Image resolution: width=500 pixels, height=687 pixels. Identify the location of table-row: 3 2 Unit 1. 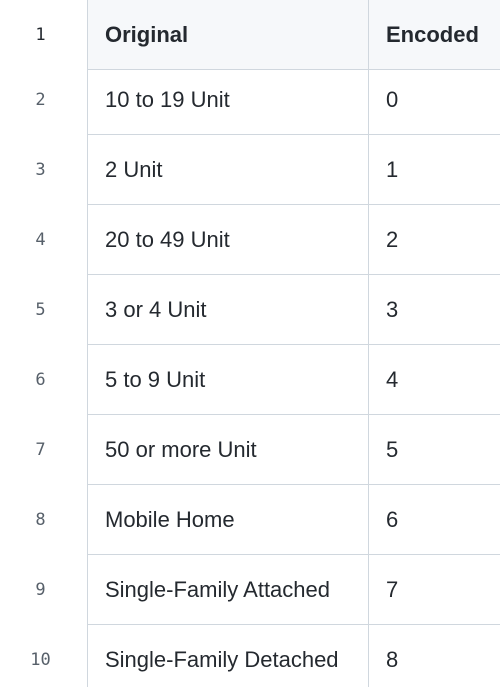
(250, 170).